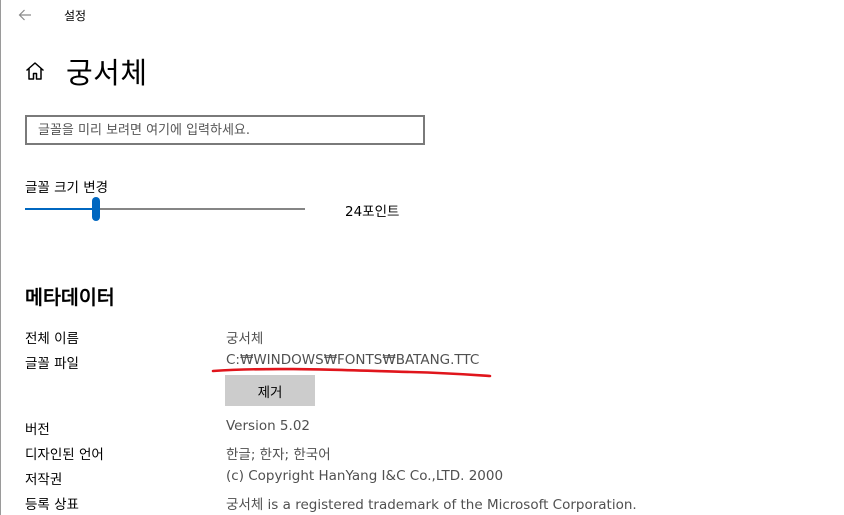 The width and height of the screenshot is (844, 515). What do you see at coordinates (37, 430) in the screenshot?
I see `version-label: 버전` at bounding box center [37, 430].